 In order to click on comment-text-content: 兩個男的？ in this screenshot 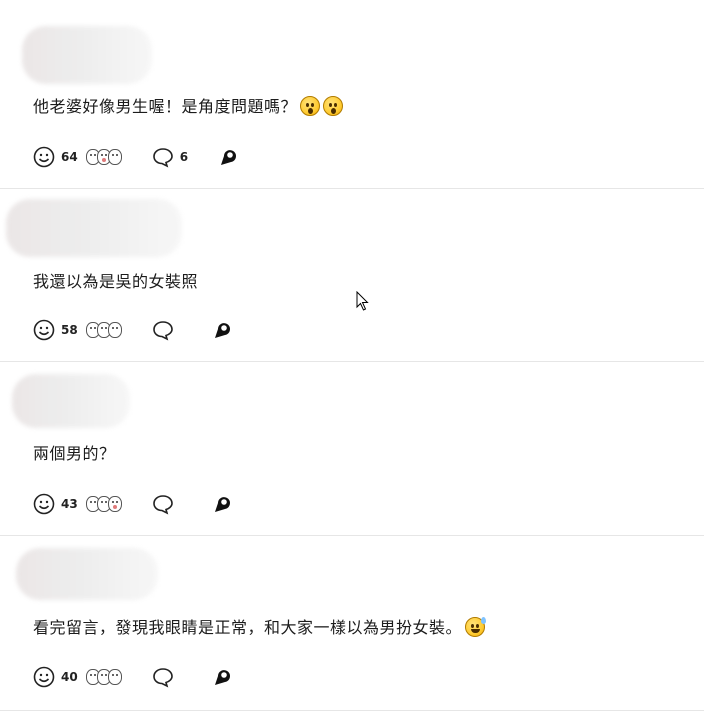, I will do `click(74, 453)`.